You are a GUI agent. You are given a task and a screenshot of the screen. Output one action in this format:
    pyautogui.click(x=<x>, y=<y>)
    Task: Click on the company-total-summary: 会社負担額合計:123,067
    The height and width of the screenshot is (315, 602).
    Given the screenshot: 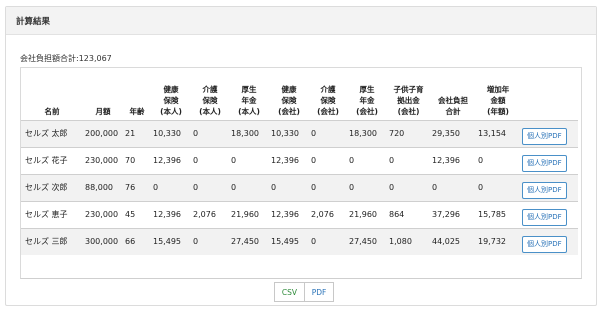 What is the action you would take?
    pyautogui.click(x=66, y=58)
    